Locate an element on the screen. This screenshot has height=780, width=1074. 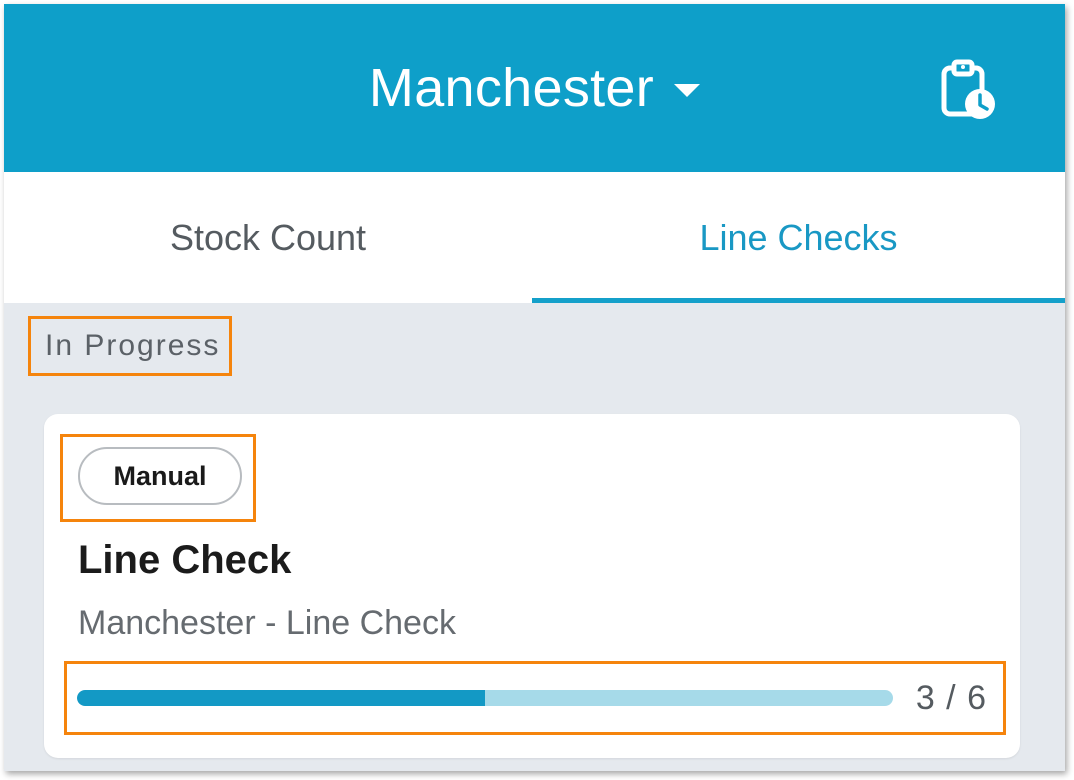
card-title: Line Check is located at coordinates (185, 560).